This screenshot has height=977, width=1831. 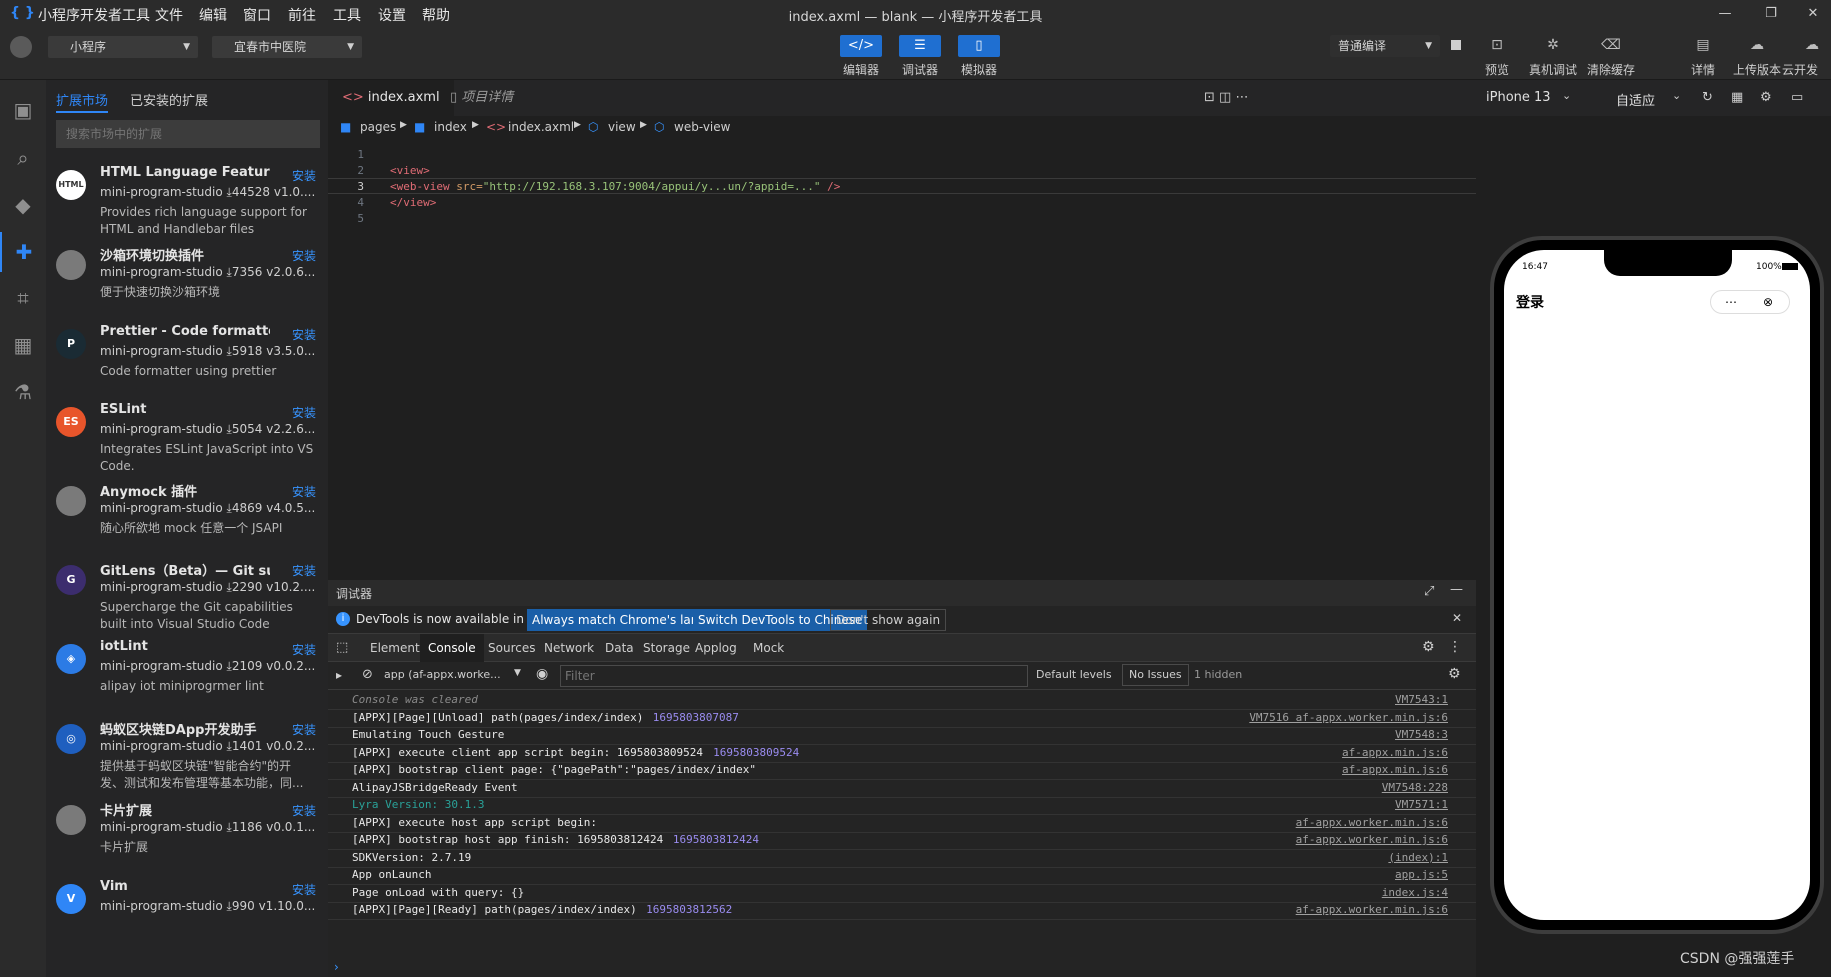 I want to click on expand-icon: ⤢, so click(x=1429, y=591).